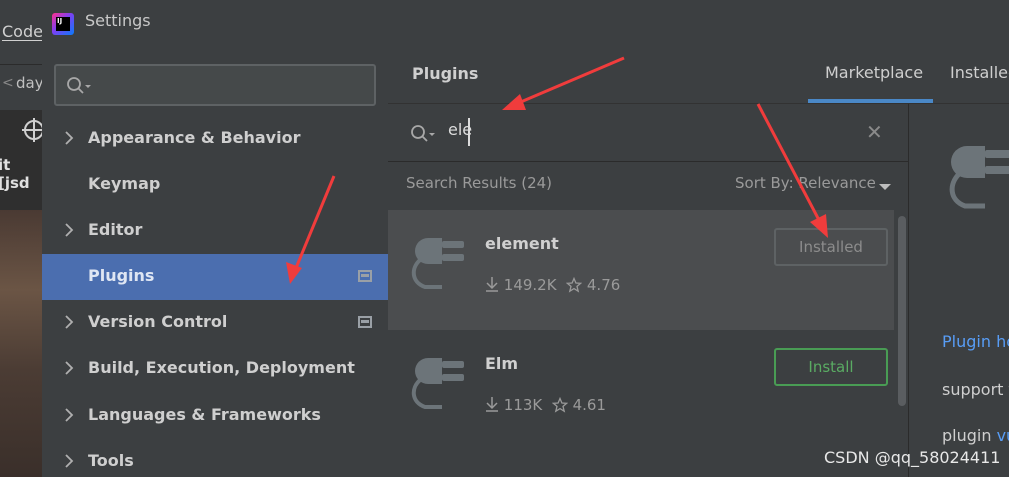  I want to click on vue-link: vu, so click(1003, 435).